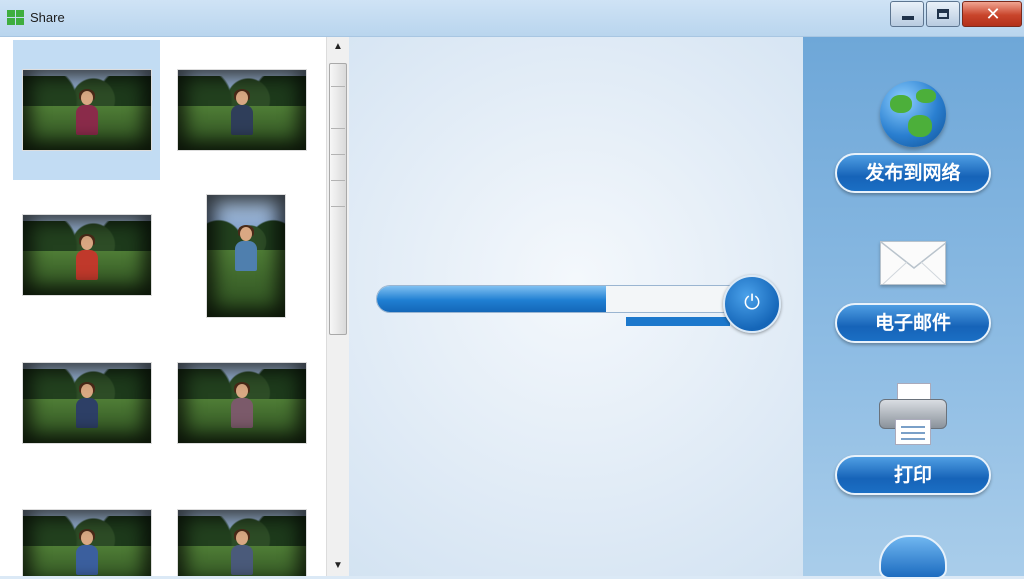 This screenshot has height=579, width=1024. I want to click on maximize-button, so click(943, 14).